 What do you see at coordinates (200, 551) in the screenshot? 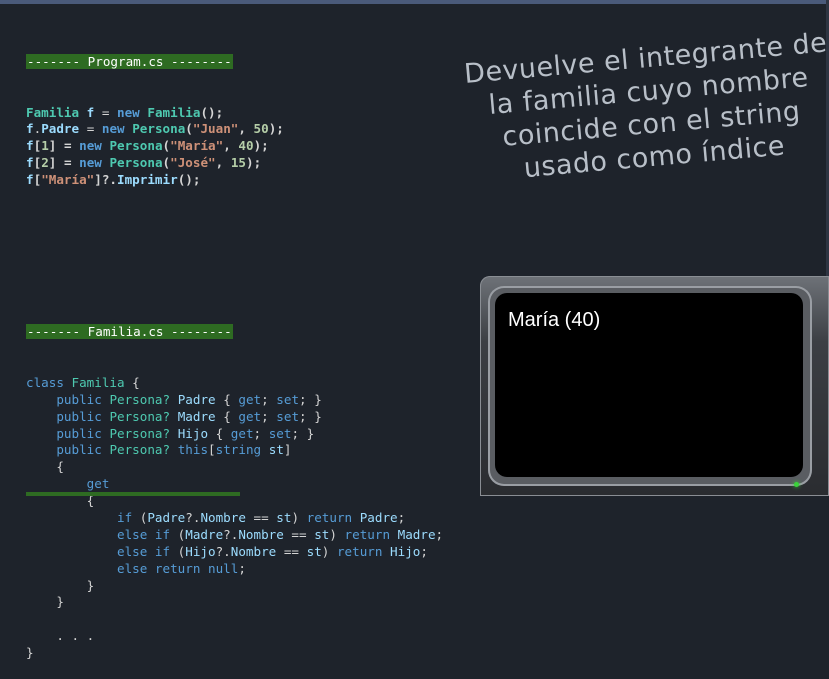
I see `code-token: Hijo` at bounding box center [200, 551].